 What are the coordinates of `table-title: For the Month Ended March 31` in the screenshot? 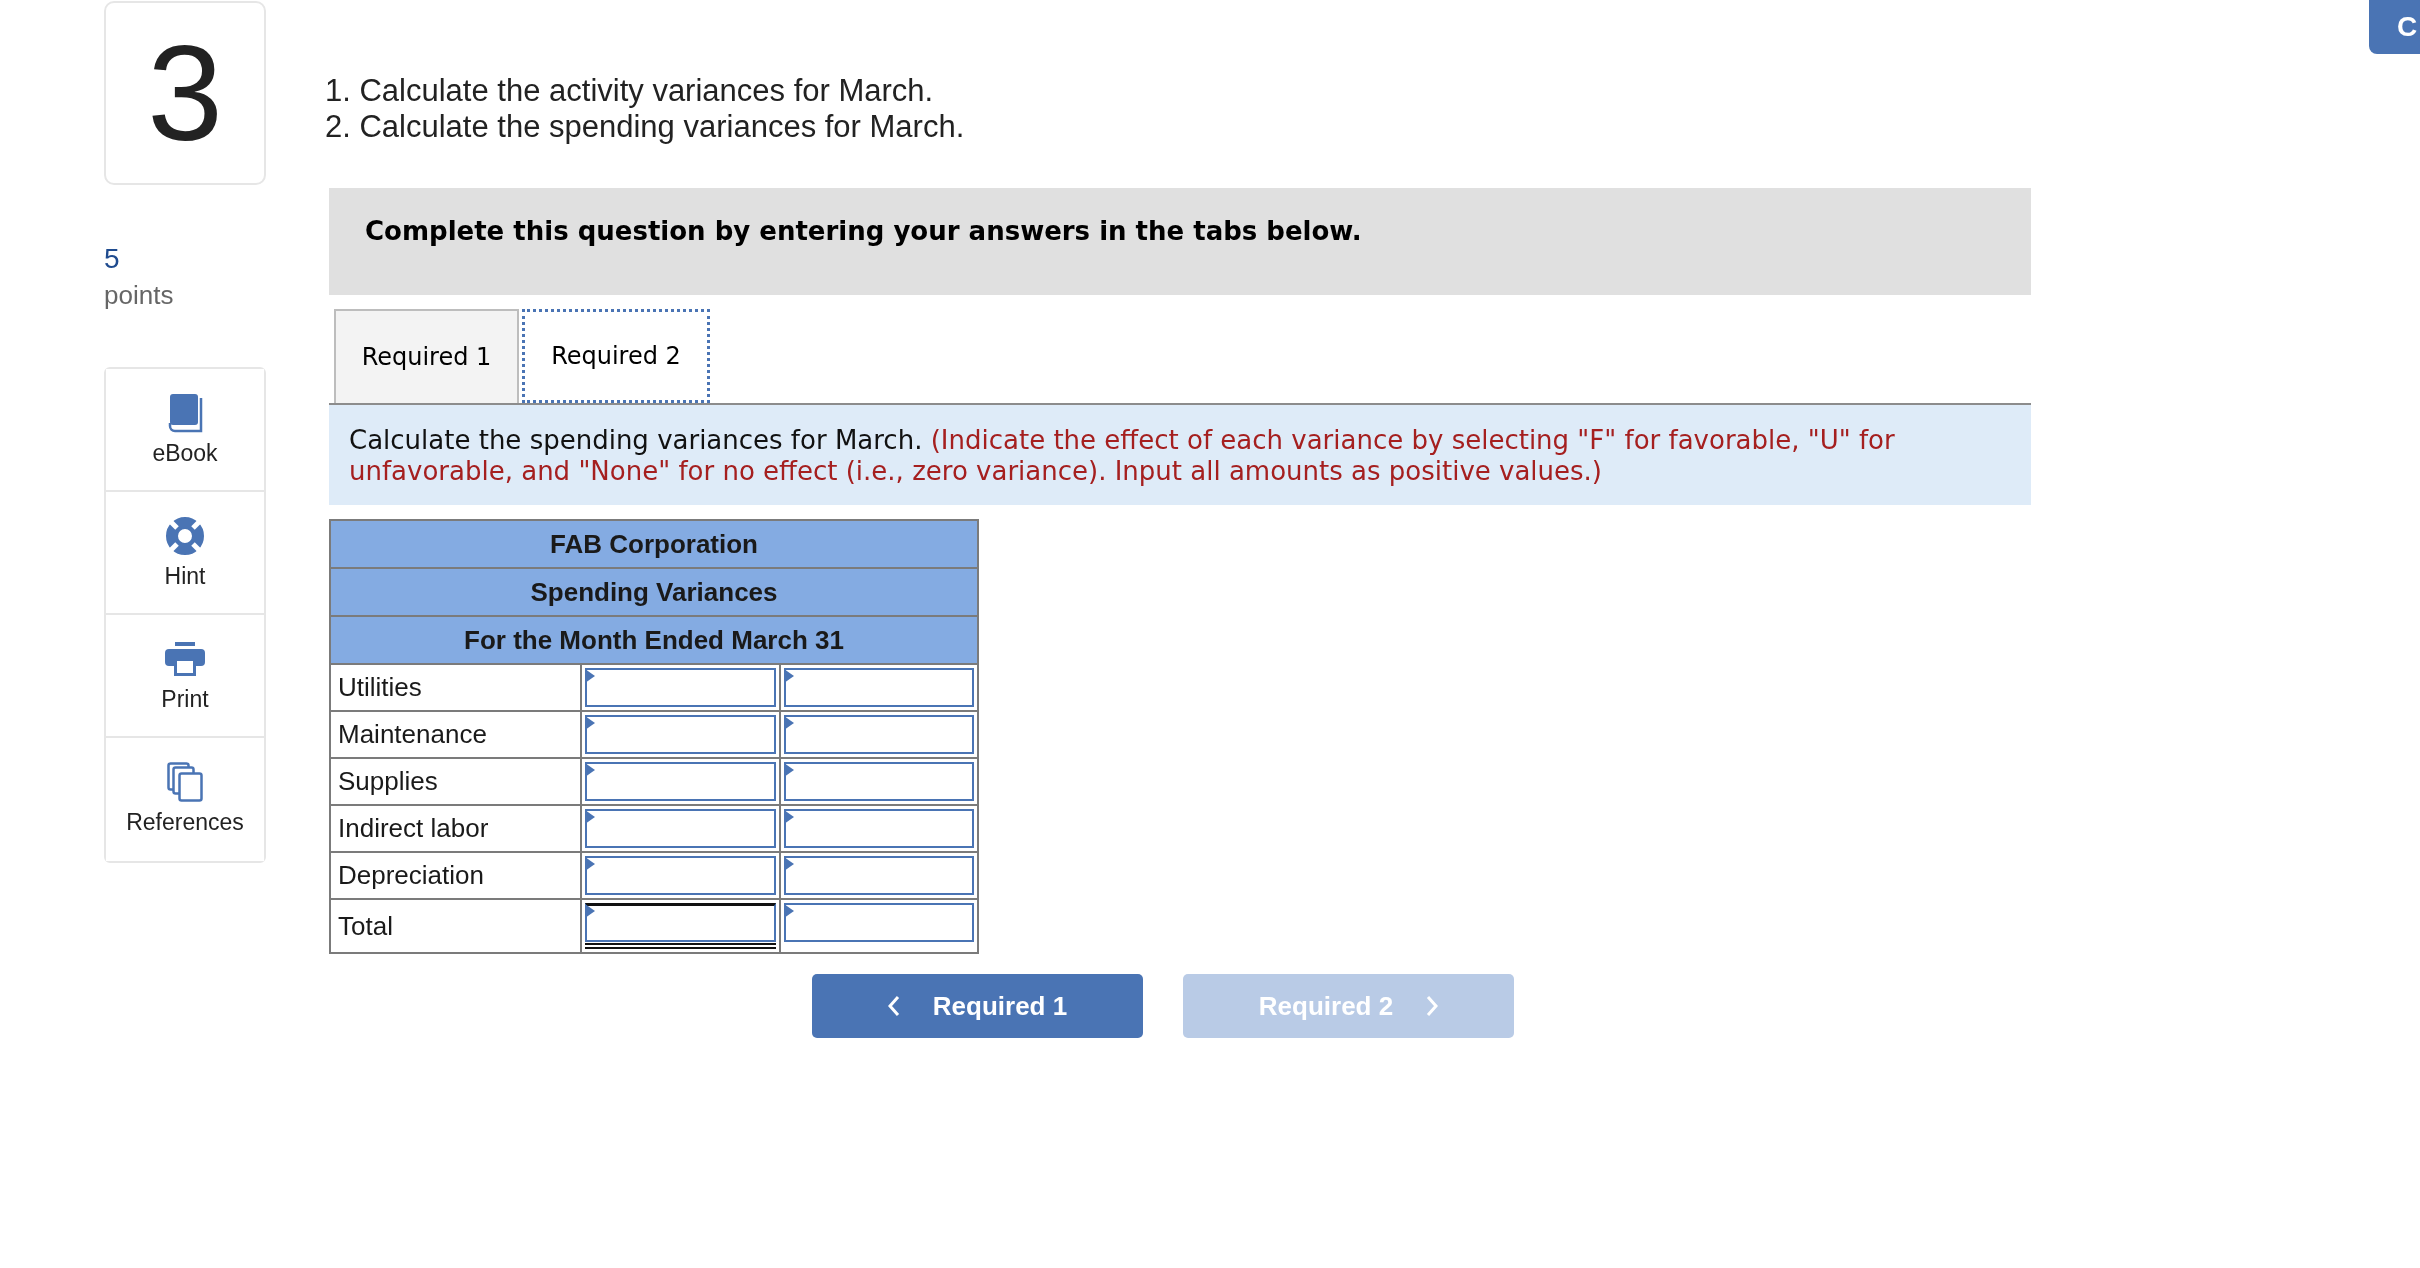 It's located at (654, 640).